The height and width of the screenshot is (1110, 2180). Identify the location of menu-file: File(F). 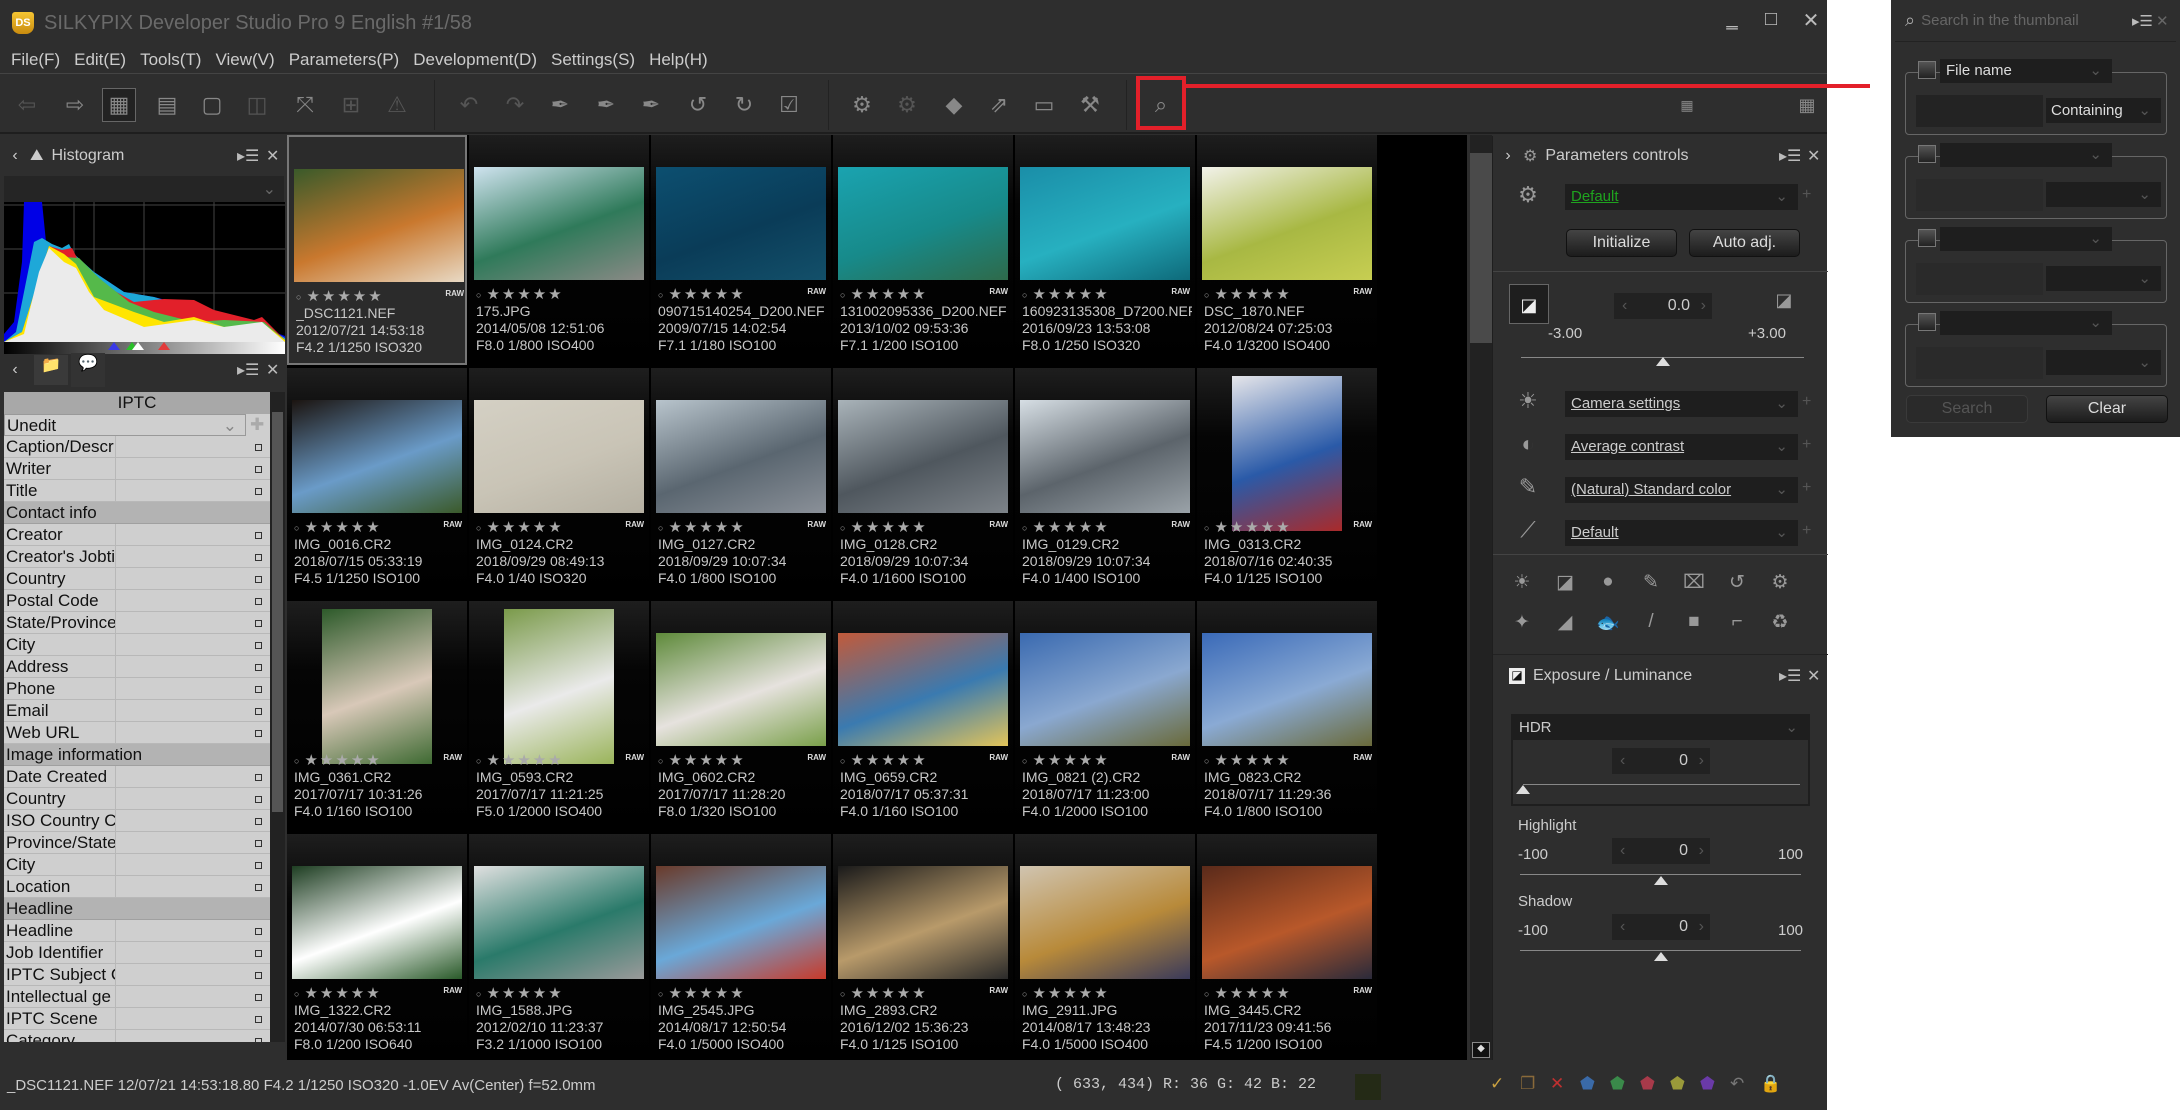
(35, 60).